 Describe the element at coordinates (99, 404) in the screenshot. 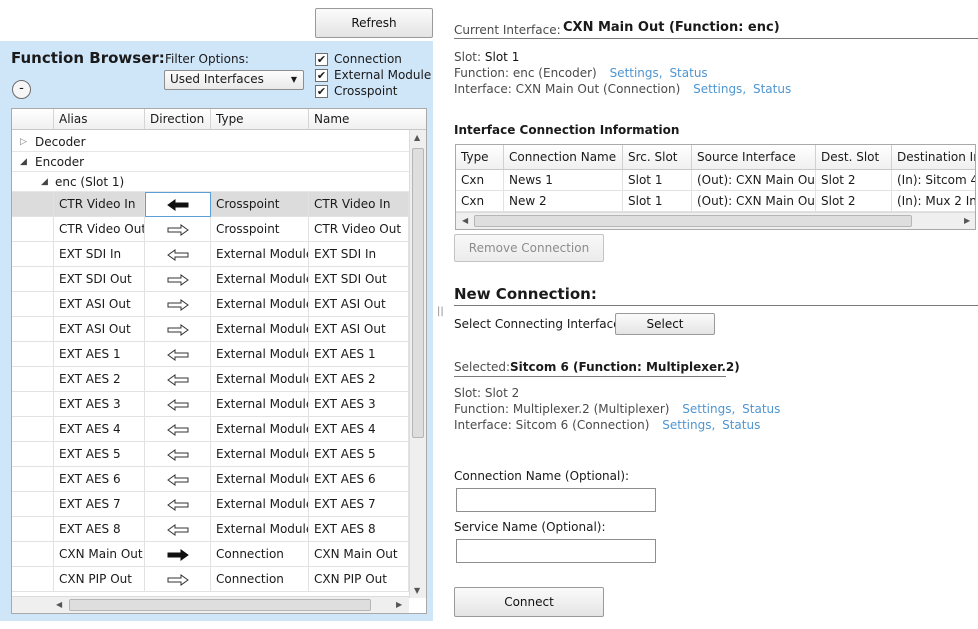

I see `alias-cell: EXT AES 3` at that location.